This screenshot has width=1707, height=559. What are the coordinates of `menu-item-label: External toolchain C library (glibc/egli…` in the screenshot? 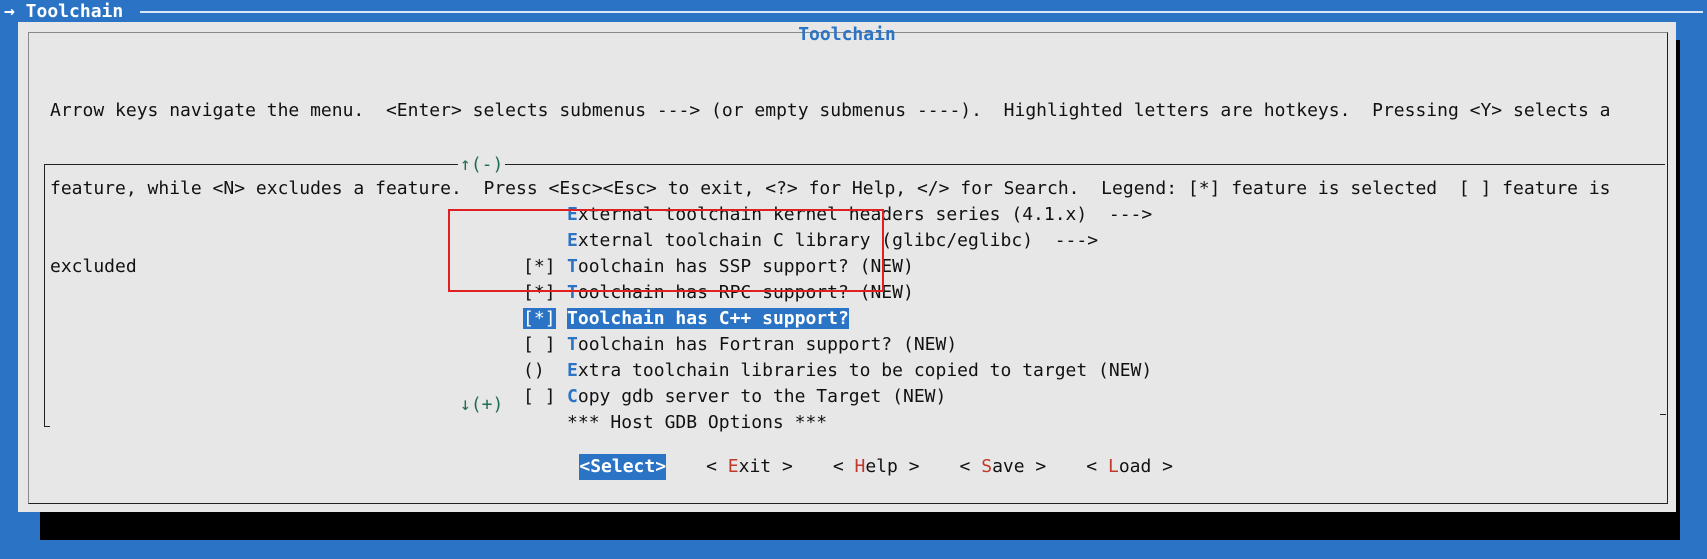 It's located at (832, 240).